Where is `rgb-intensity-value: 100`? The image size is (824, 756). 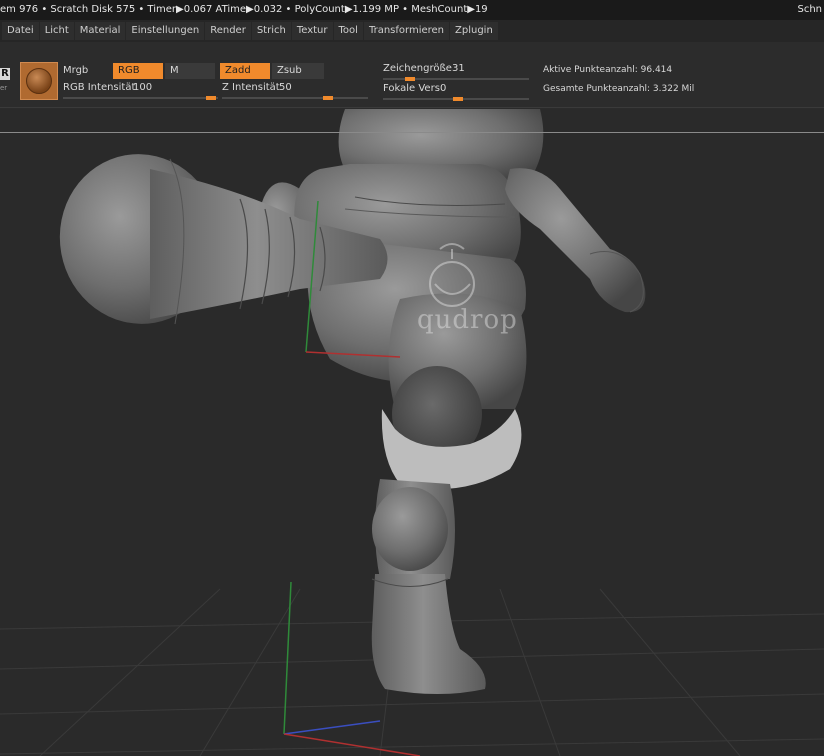
rgb-intensity-value: 100 is located at coordinates (143, 87).